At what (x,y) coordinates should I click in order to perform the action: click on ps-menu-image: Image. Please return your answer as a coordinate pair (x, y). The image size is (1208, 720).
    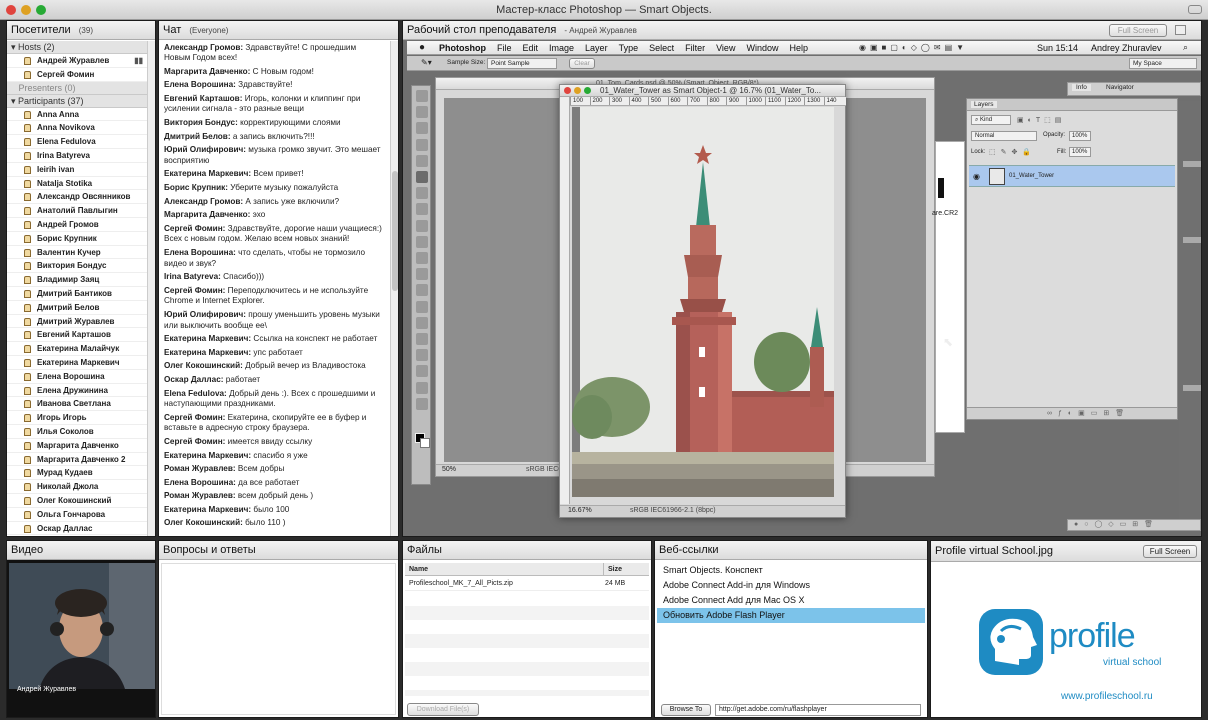
    Looking at the image, I should click on (561, 48).